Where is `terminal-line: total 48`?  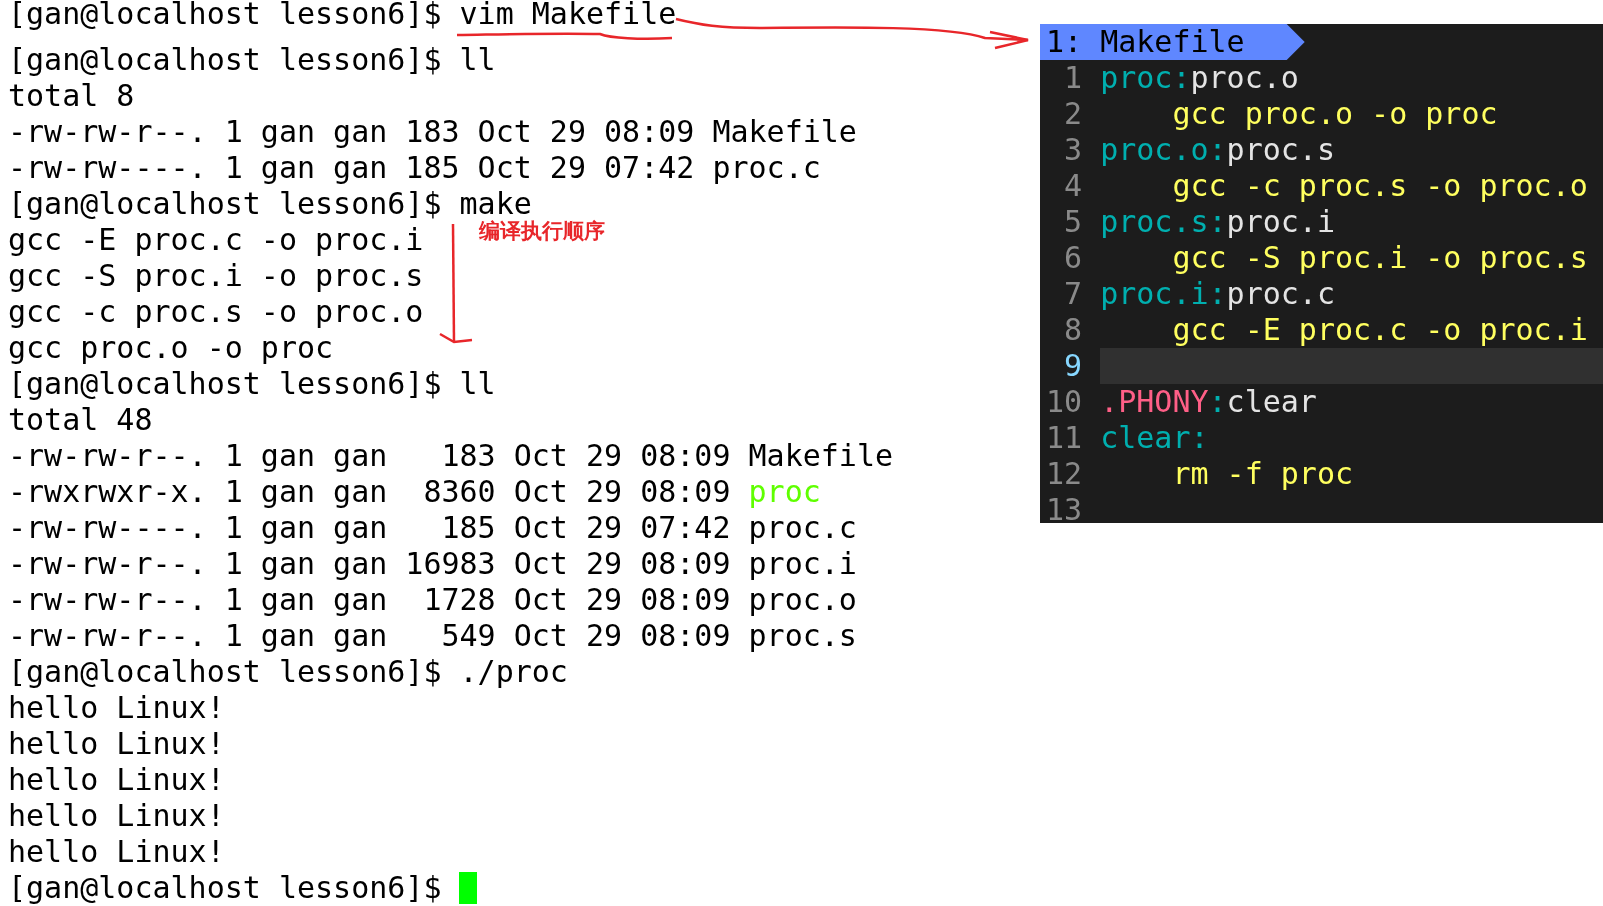
terminal-line: total 48 is located at coordinates (80, 420).